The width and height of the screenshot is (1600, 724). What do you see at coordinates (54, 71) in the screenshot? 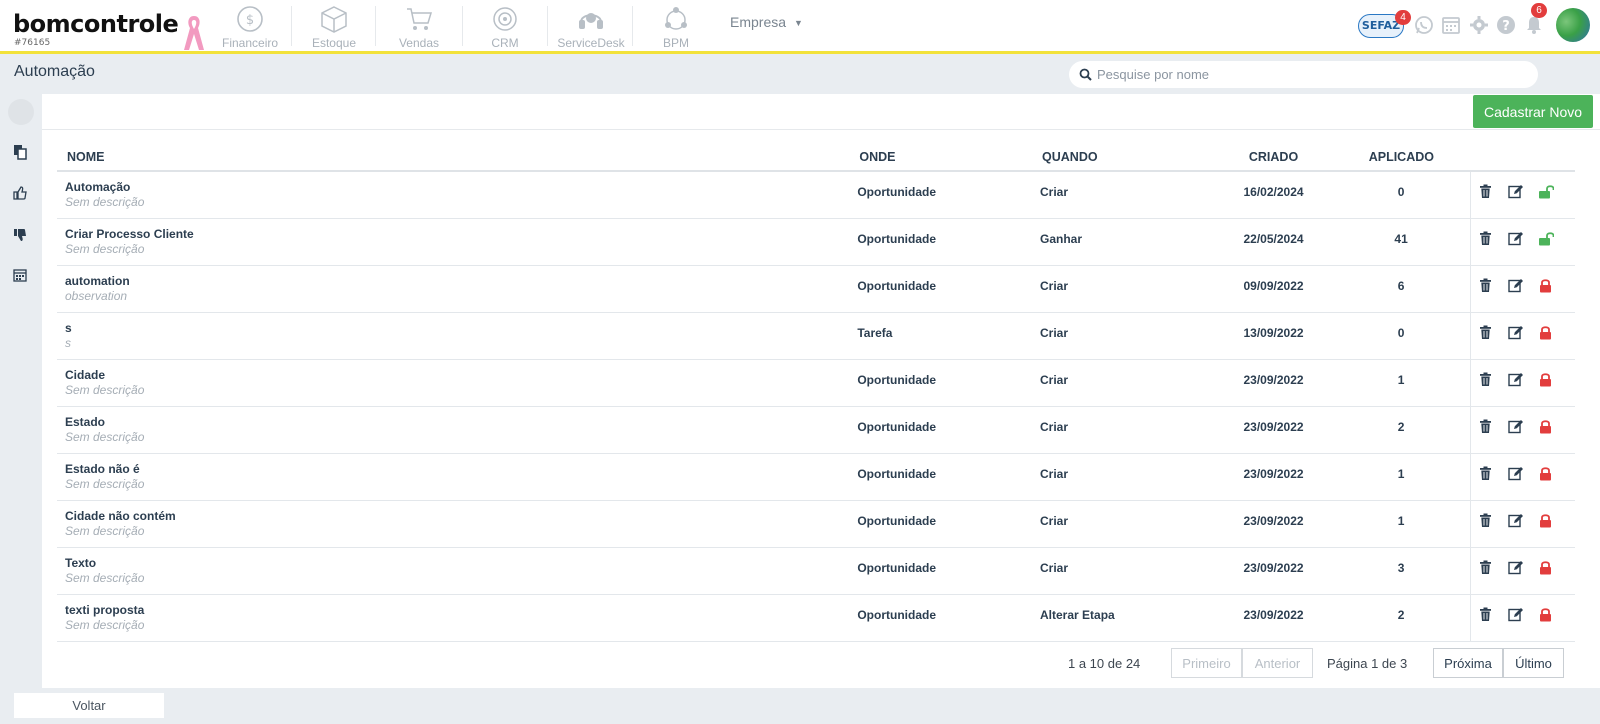
I see `page-title: Automação` at bounding box center [54, 71].